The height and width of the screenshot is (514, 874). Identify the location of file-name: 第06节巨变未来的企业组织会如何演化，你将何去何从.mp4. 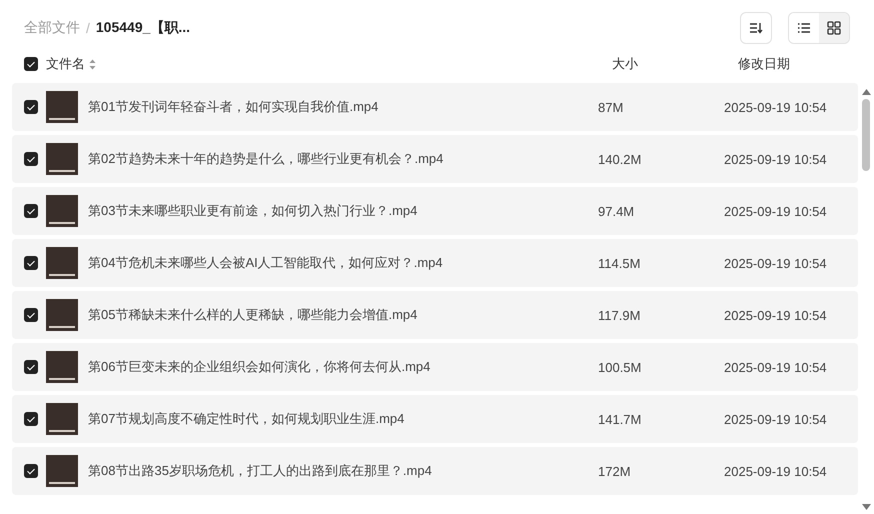
(260, 367).